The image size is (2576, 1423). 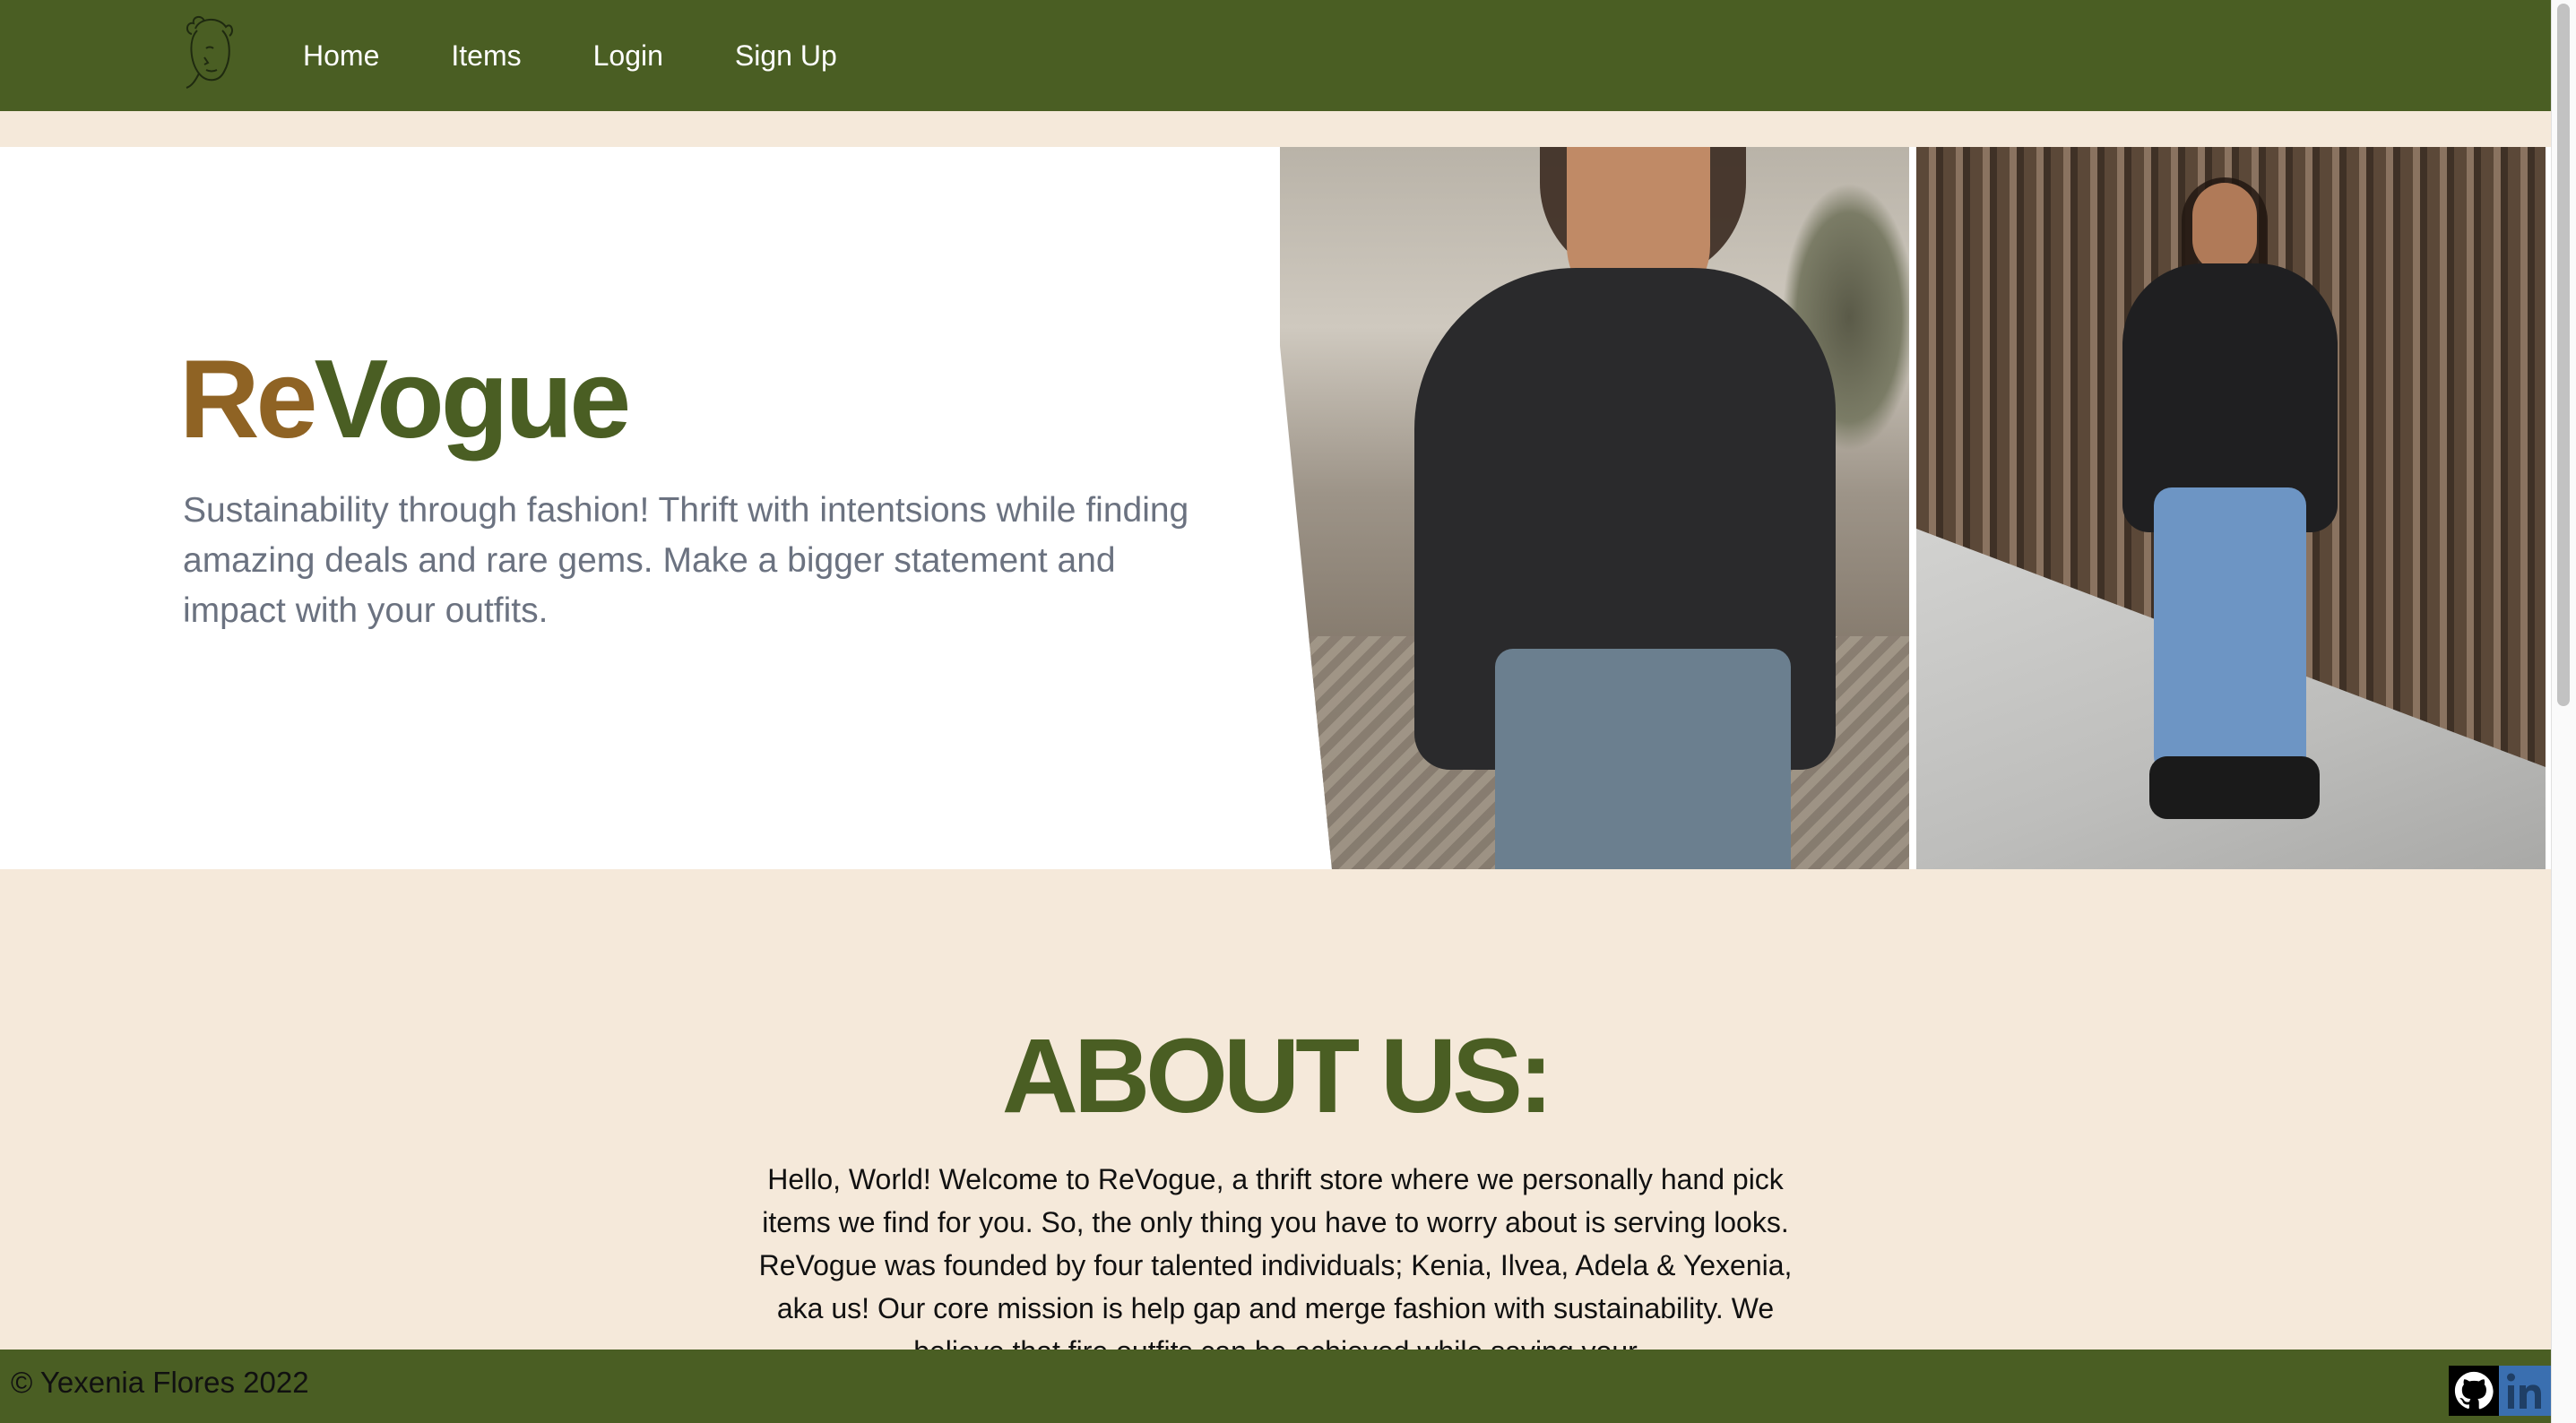 What do you see at coordinates (1275, 1386) in the screenshot?
I see `footer: © Yexenia Flores 2022` at bounding box center [1275, 1386].